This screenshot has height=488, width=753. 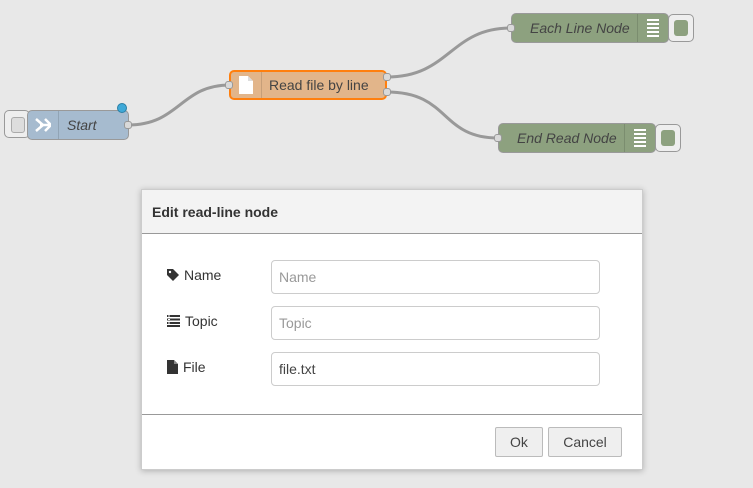 I want to click on wire-start-to-read, so click(x=179, y=105).